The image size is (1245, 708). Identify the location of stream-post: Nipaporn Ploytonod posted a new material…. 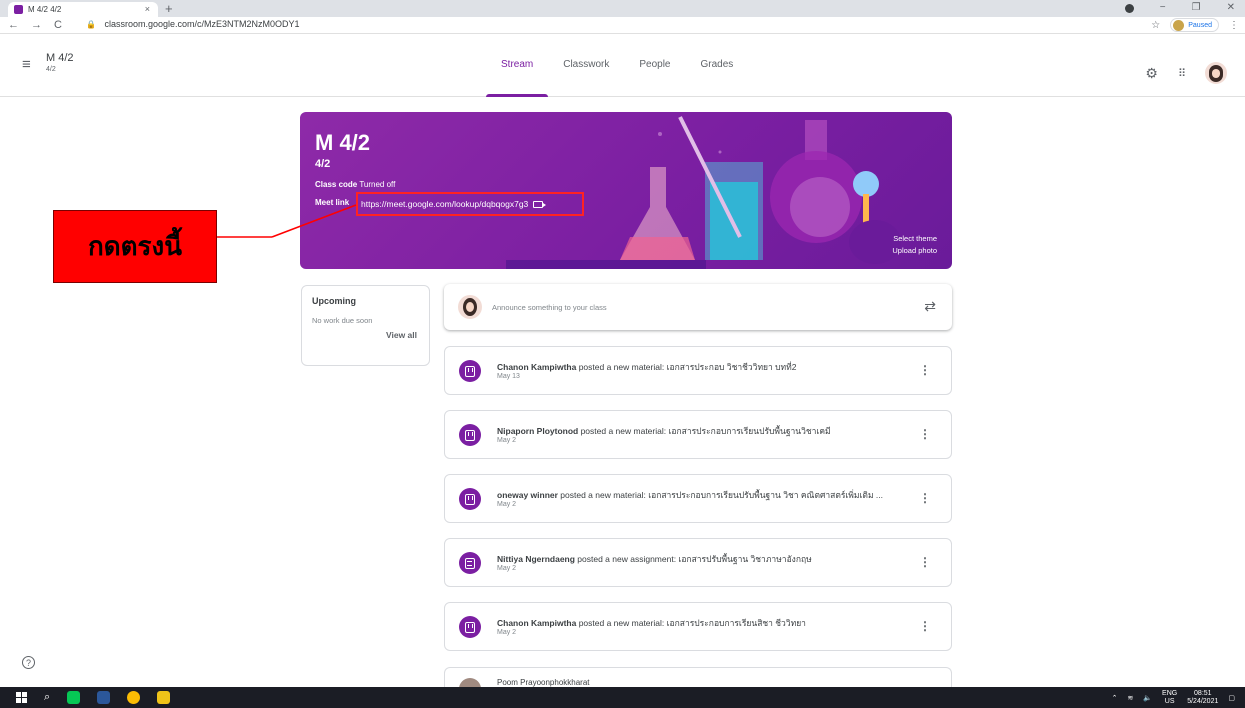
(698, 434).